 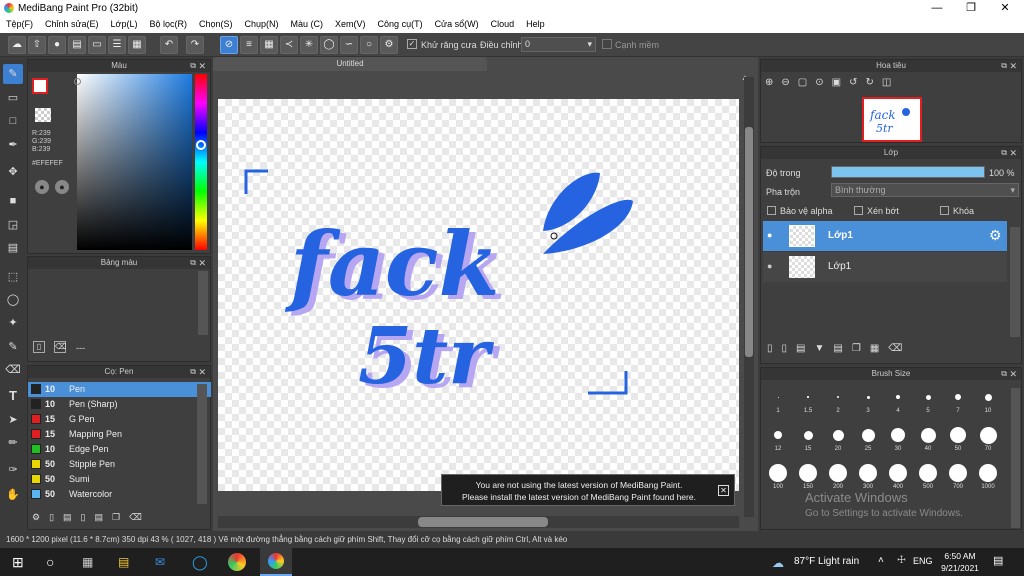 What do you see at coordinates (868, 438) in the screenshot?
I see `brush-size-option: 25` at bounding box center [868, 438].